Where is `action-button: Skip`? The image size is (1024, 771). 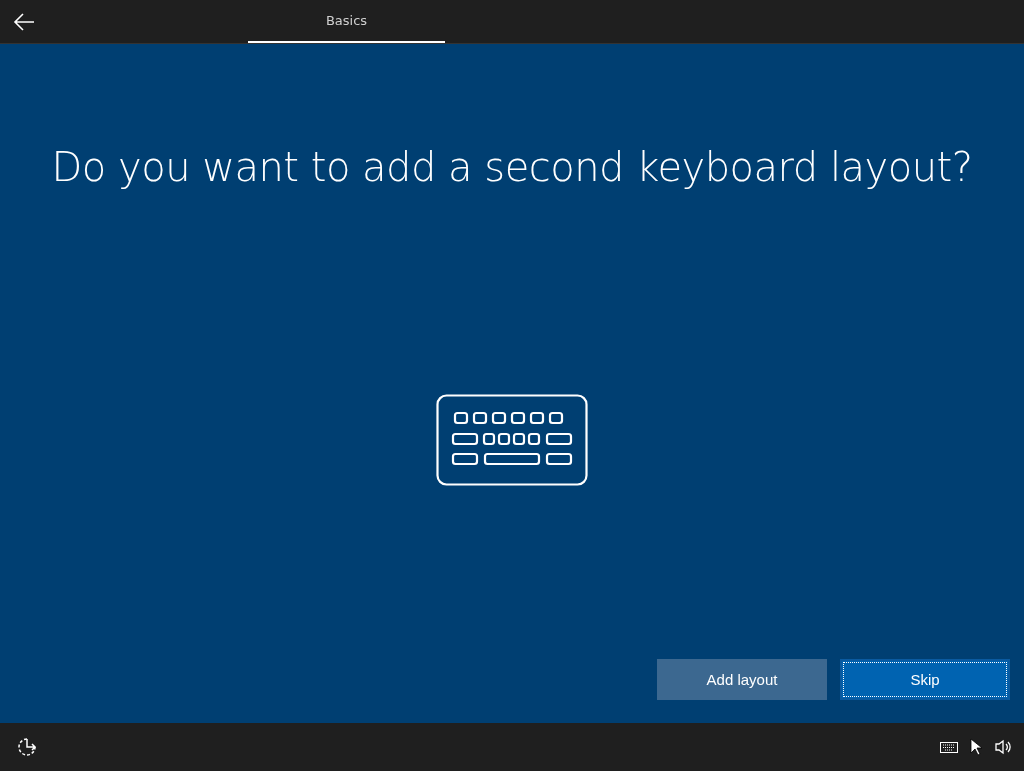
action-button: Skip is located at coordinates (925, 679).